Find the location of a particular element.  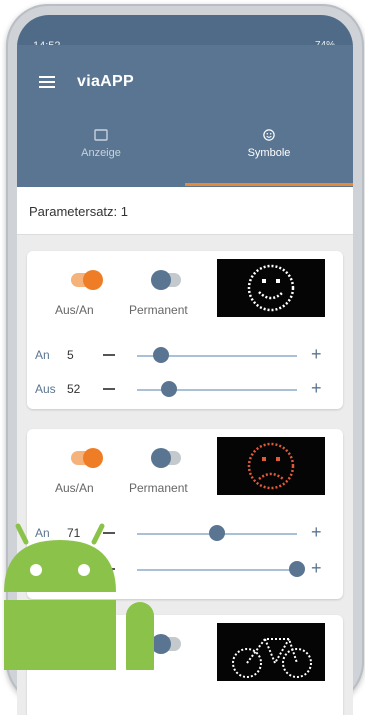

android-logo-icon is located at coordinates (79, 596).